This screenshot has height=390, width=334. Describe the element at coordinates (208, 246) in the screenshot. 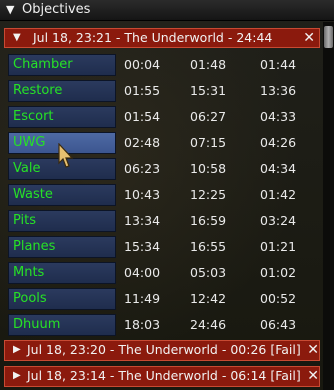

I see `end-time: 16:55` at that location.